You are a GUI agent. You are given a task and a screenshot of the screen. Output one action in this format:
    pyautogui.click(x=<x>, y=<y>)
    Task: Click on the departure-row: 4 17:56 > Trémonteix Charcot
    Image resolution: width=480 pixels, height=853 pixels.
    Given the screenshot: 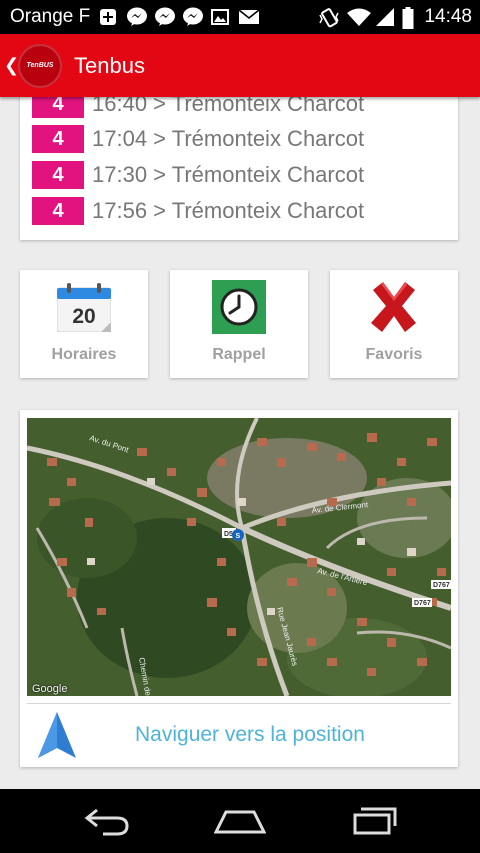 What is the action you would take?
    pyautogui.click(x=198, y=211)
    